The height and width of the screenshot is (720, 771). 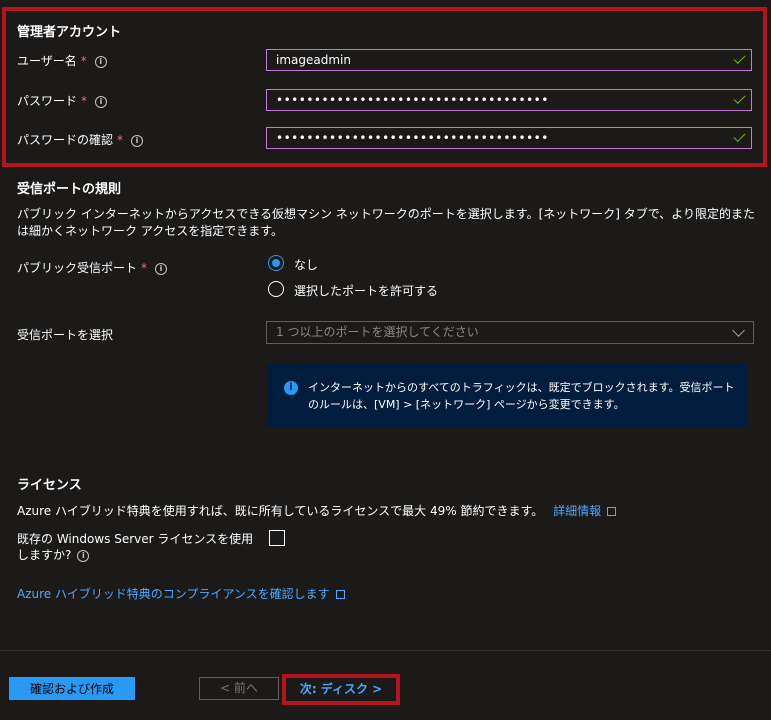 I want to click on license-section-title: ライセンス, so click(x=49, y=485).